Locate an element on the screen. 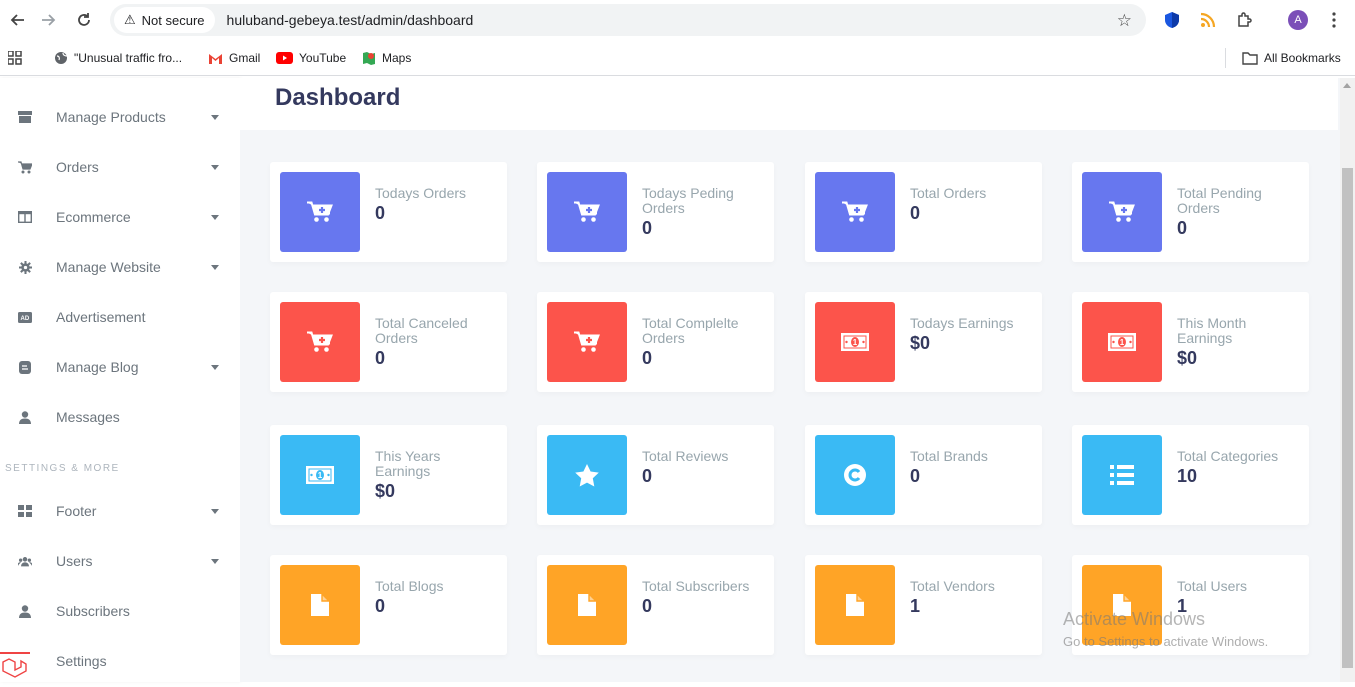 Image resolution: width=1355 pixels, height=687 pixels. sidebar-item-settings: Settings is located at coordinates (120, 661).